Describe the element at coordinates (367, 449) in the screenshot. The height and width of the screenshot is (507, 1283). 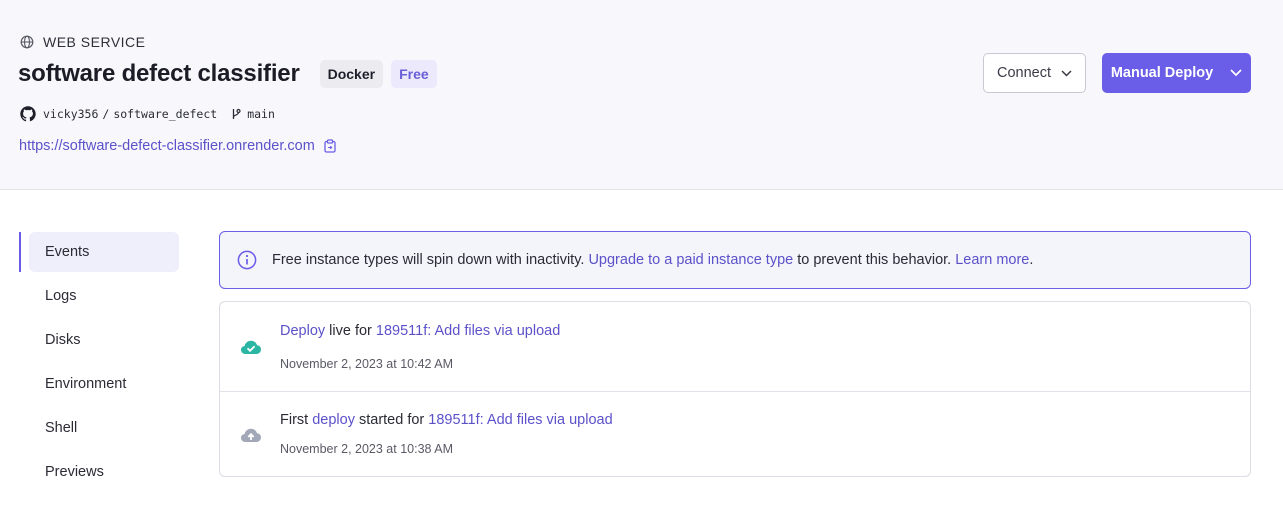
I see `event-timestamp: November 2, 2023 at 10:38 AM` at that location.